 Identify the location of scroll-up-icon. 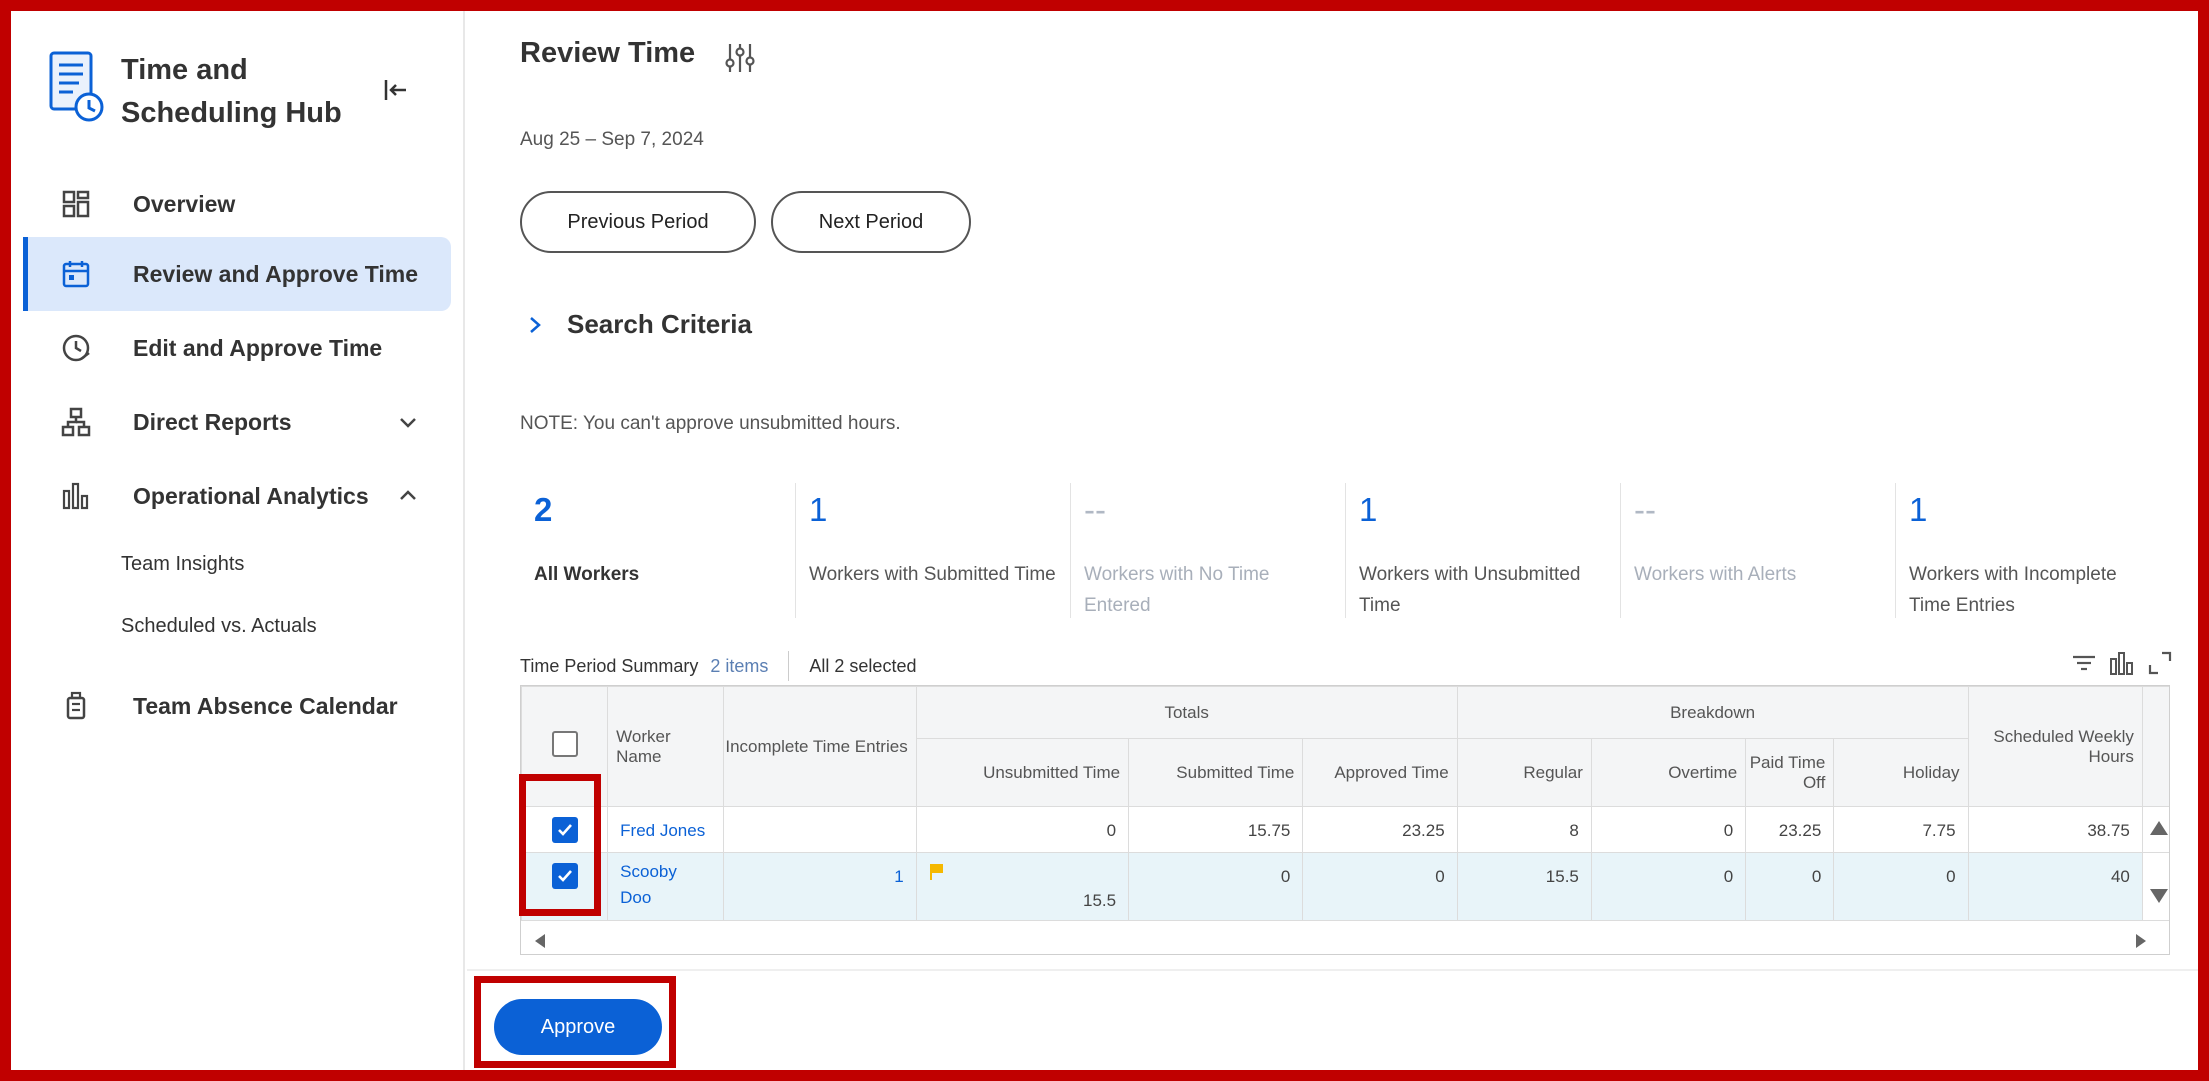
(2159, 828).